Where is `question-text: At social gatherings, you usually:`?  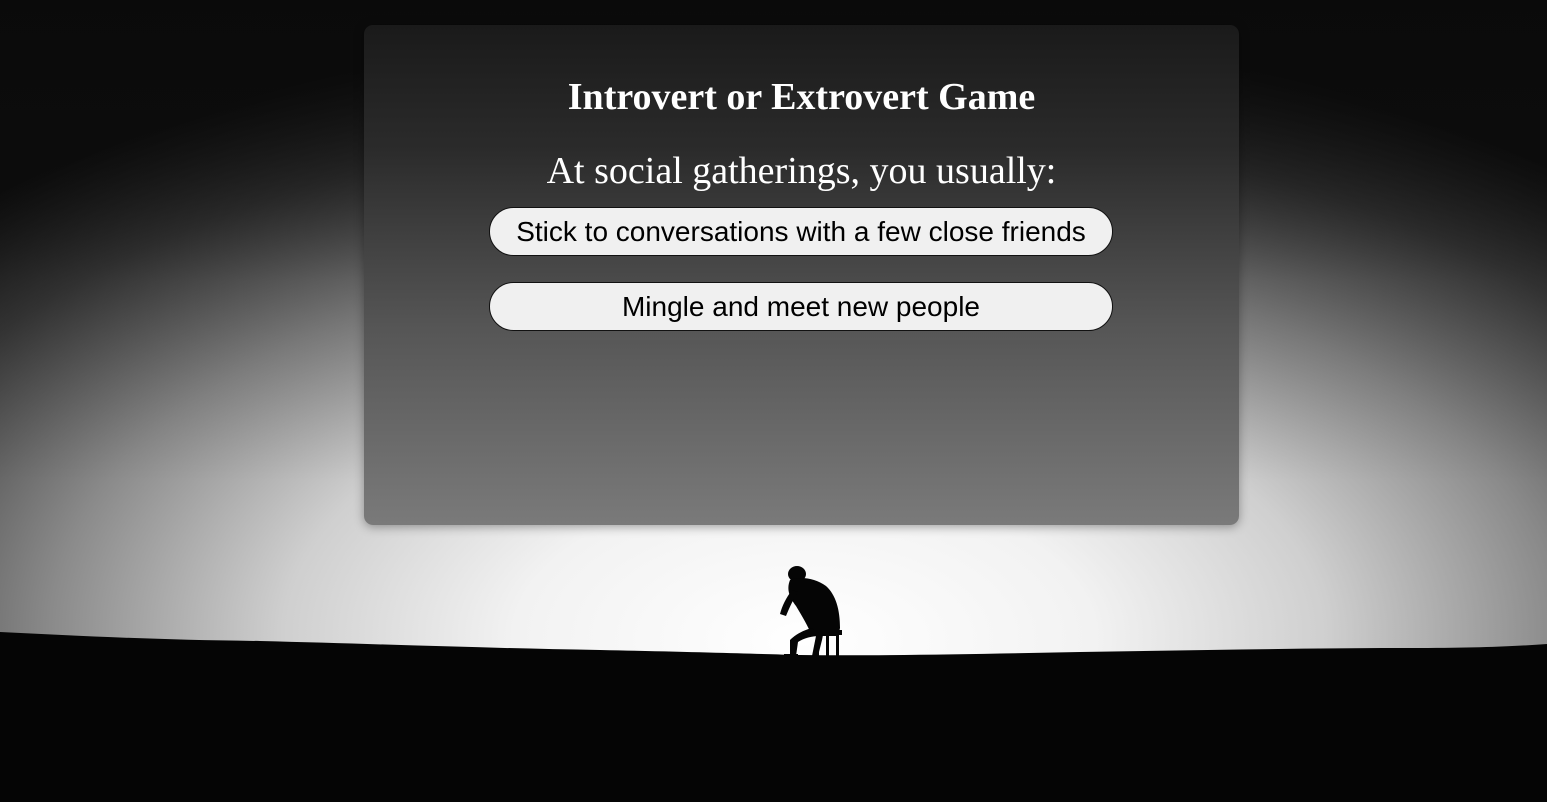
question-text: At social gatherings, you usually: is located at coordinates (801, 171).